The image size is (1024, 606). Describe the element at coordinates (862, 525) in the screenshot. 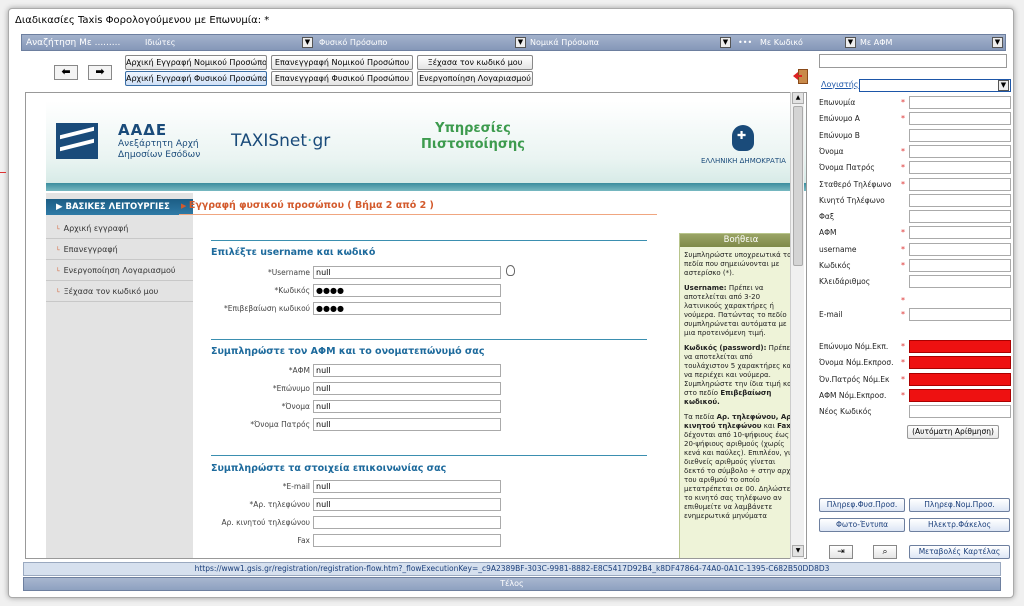

I see `photo-forms-button: Φωτο-Έντυπα` at that location.